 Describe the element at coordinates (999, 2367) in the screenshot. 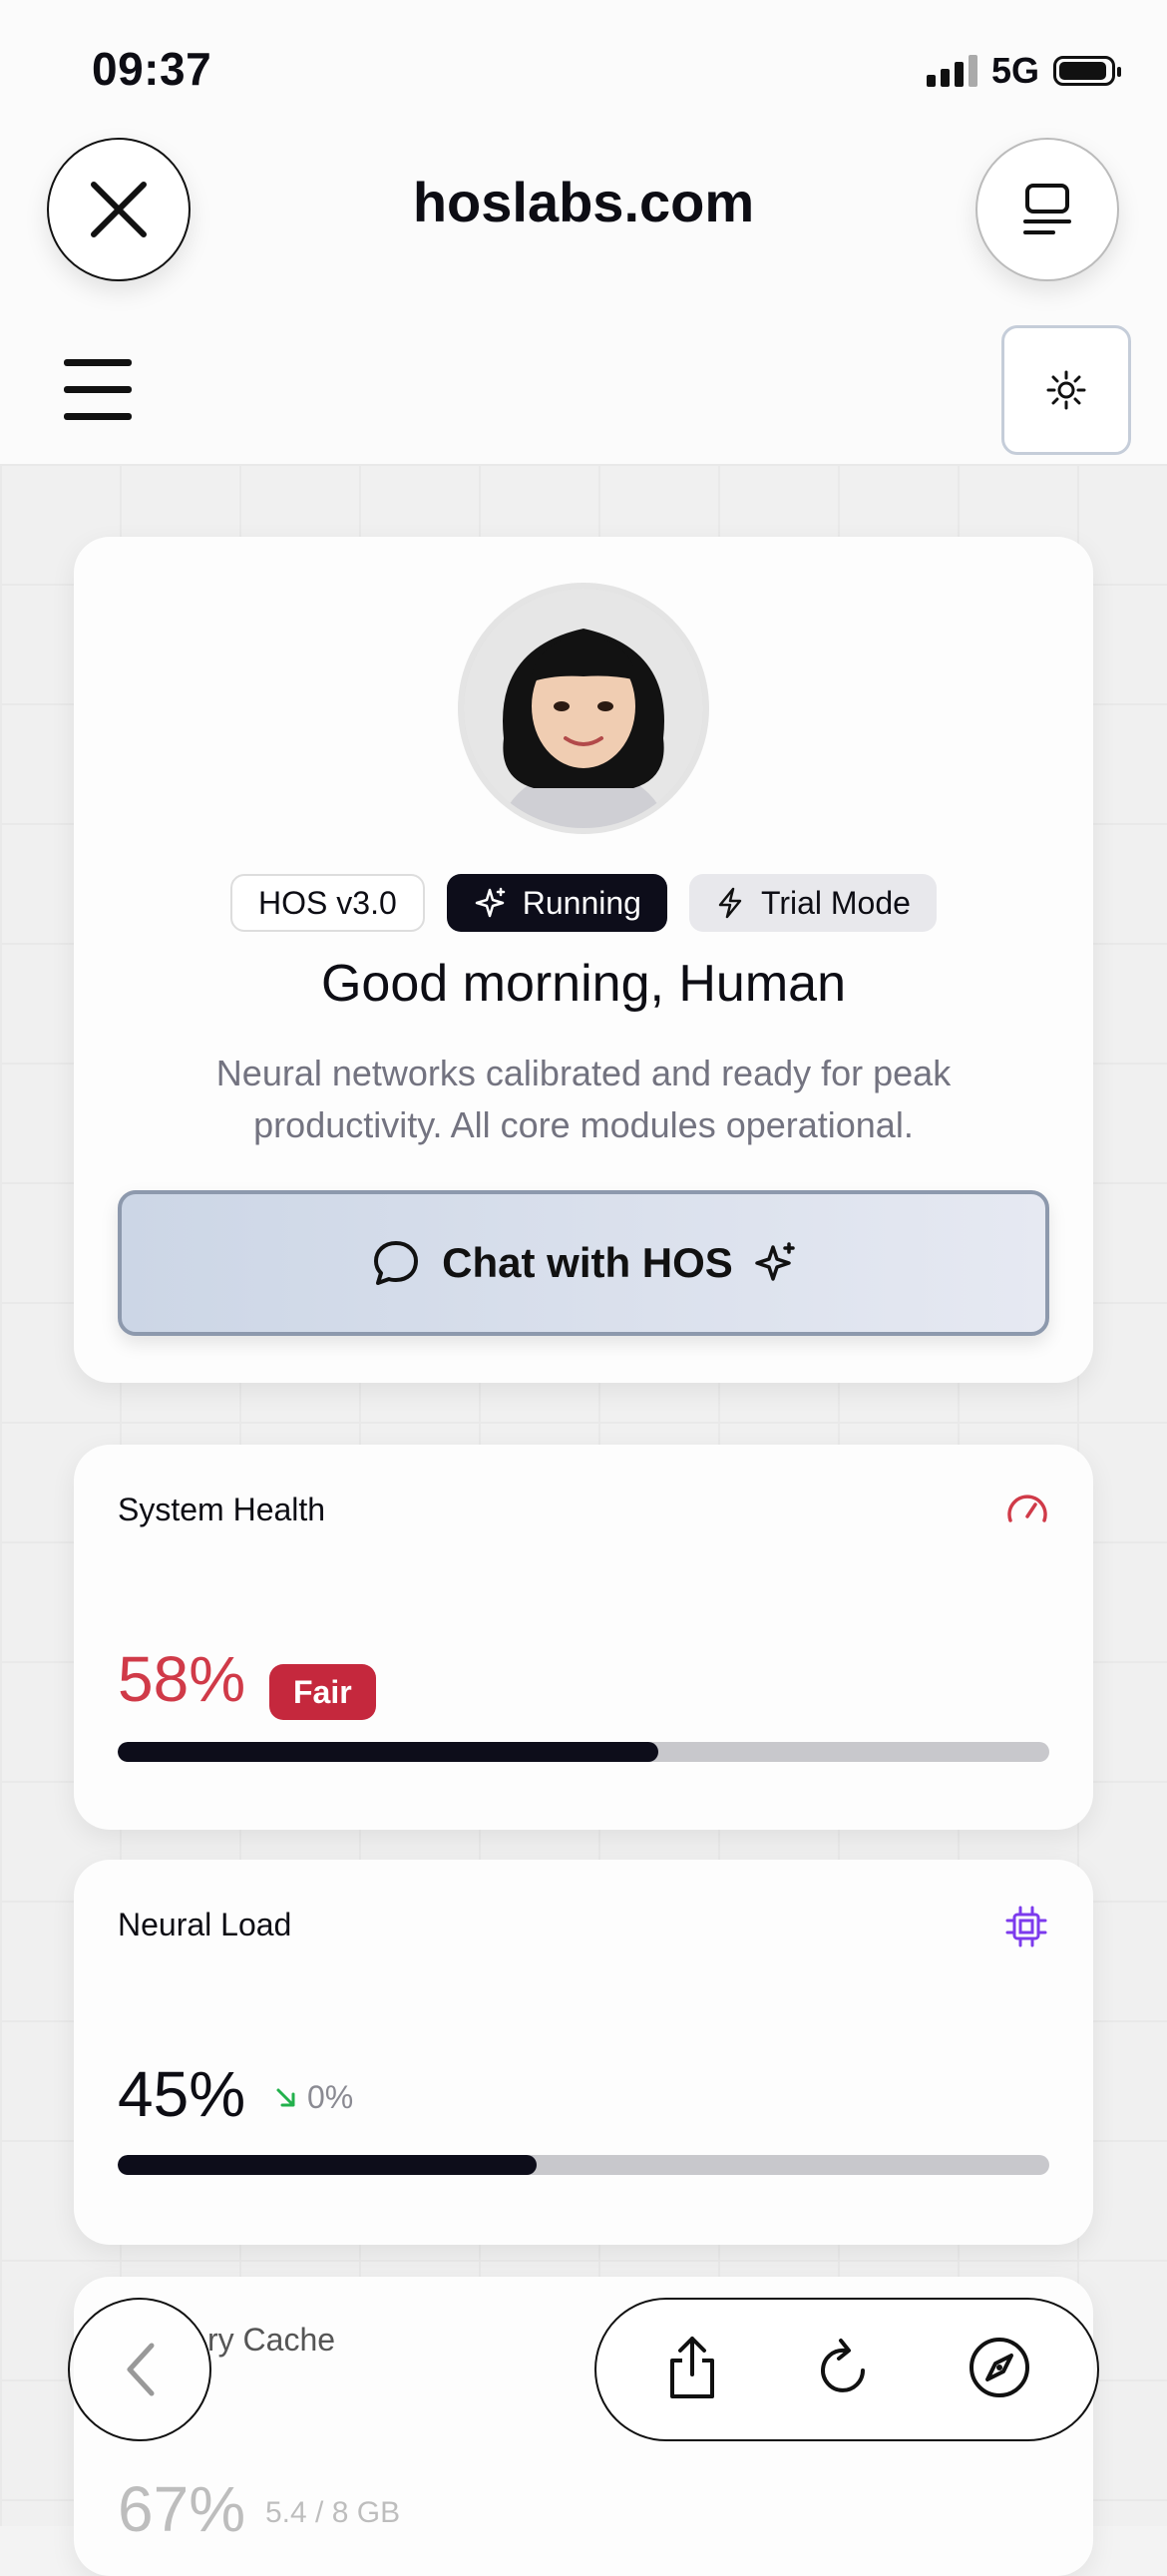

I see `compass-icon` at that location.